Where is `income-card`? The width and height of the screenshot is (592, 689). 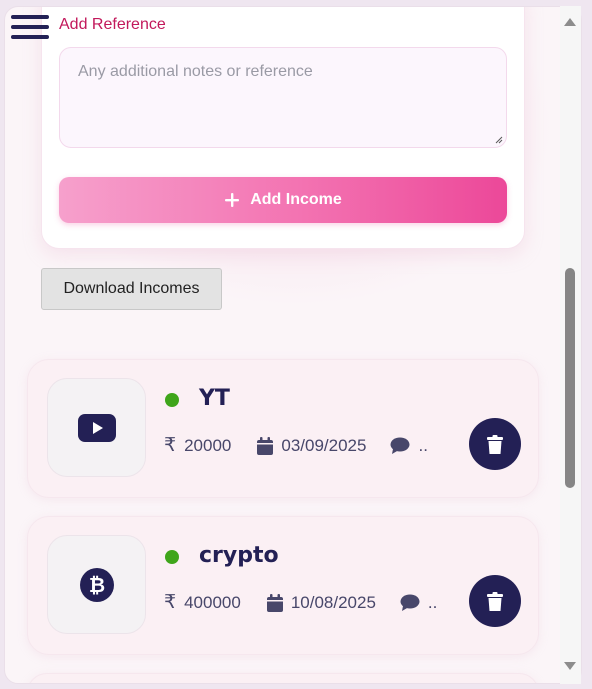 income-card is located at coordinates (283, 678).